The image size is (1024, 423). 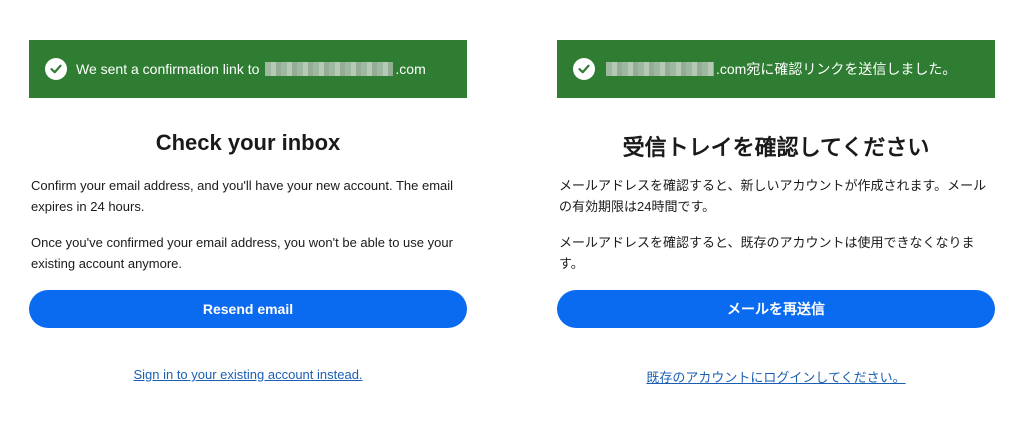 What do you see at coordinates (776, 376) in the screenshot?
I see `sign-in-existing-link-jp: 既存のアカウントにログインしてください。` at bounding box center [776, 376].